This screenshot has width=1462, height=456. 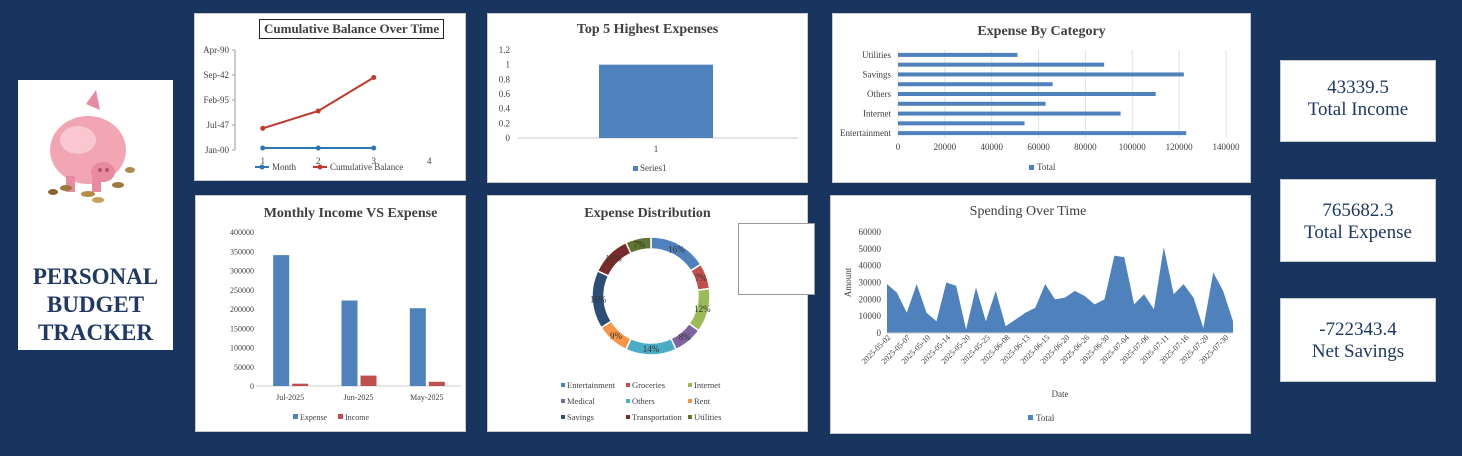 What do you see at coordinates (1180, 147) in the screenshot?
I see `x-tick-label: 120000` at bounding box center [1180, 147].